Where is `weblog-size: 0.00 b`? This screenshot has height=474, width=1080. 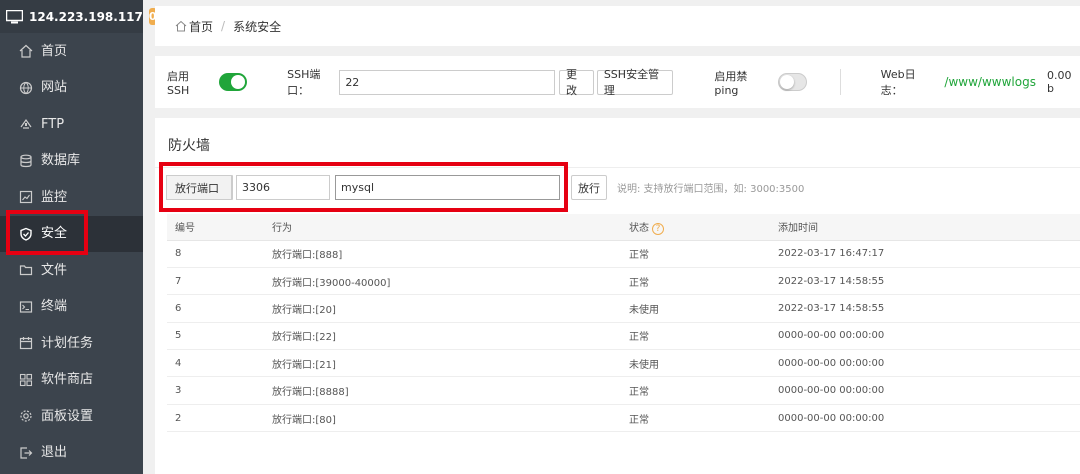 weblog-size: 0.00 b is located at coordinates (1059, 82).